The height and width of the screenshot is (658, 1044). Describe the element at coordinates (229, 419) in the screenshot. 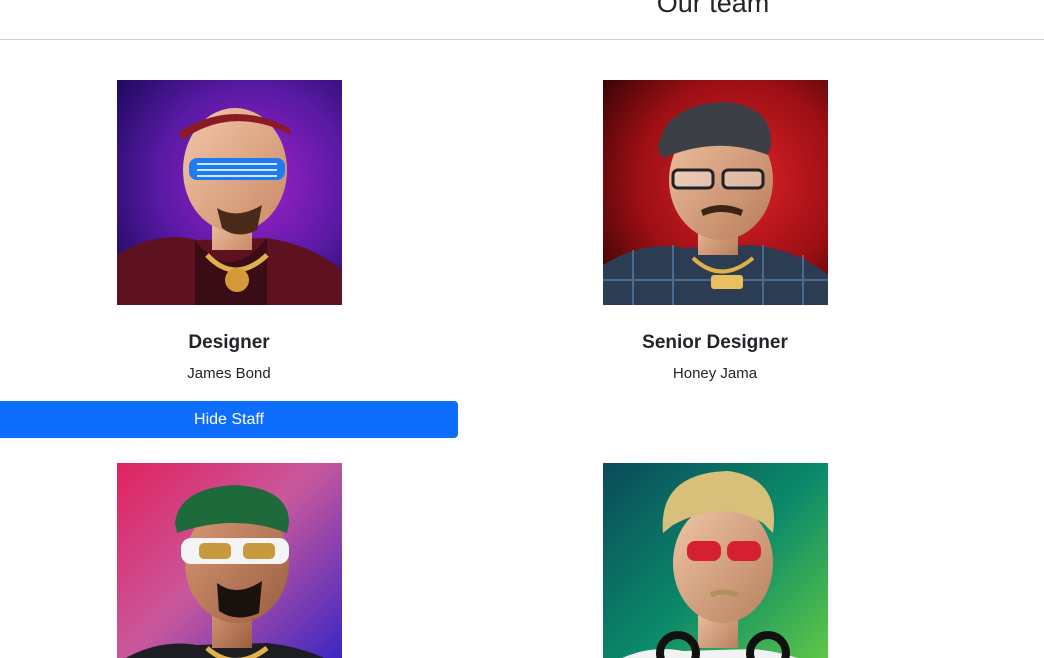

I see `hide-staff-button: Hide Staff` at that location.